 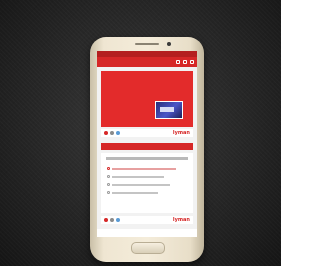 I want to click on section-header, so click(x=147, y=146).